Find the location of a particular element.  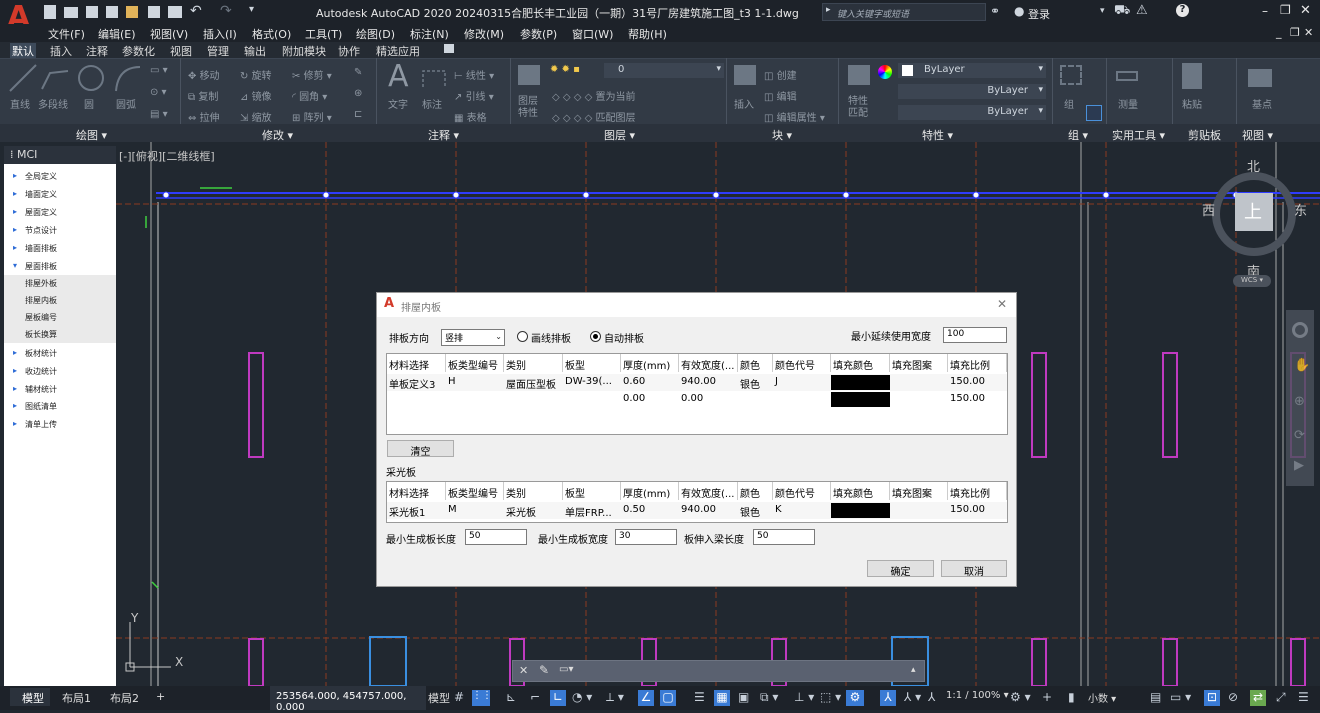

auto-scale-icon: ⅄ ▾ is located at coordinates (912, 697).